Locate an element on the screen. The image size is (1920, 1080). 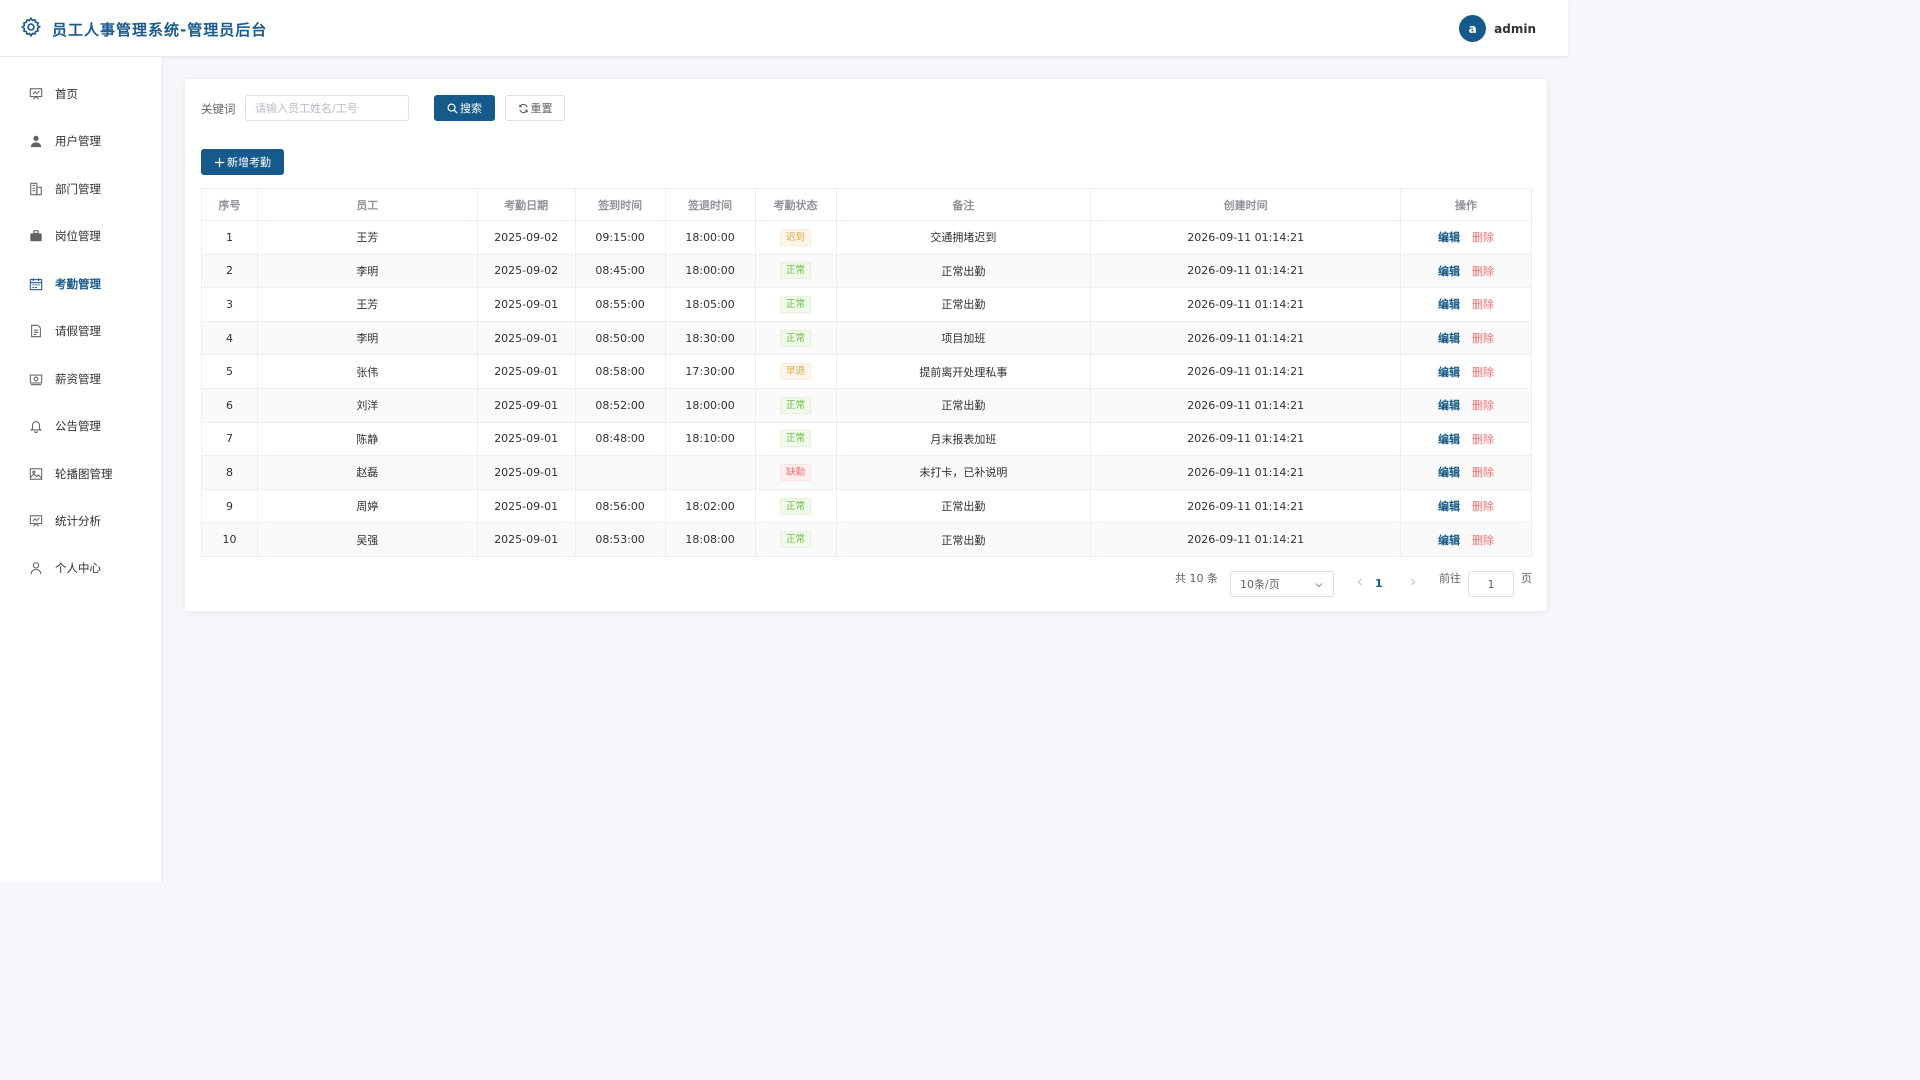
page-number-current: 1 is located at coordinates (1379, 583).